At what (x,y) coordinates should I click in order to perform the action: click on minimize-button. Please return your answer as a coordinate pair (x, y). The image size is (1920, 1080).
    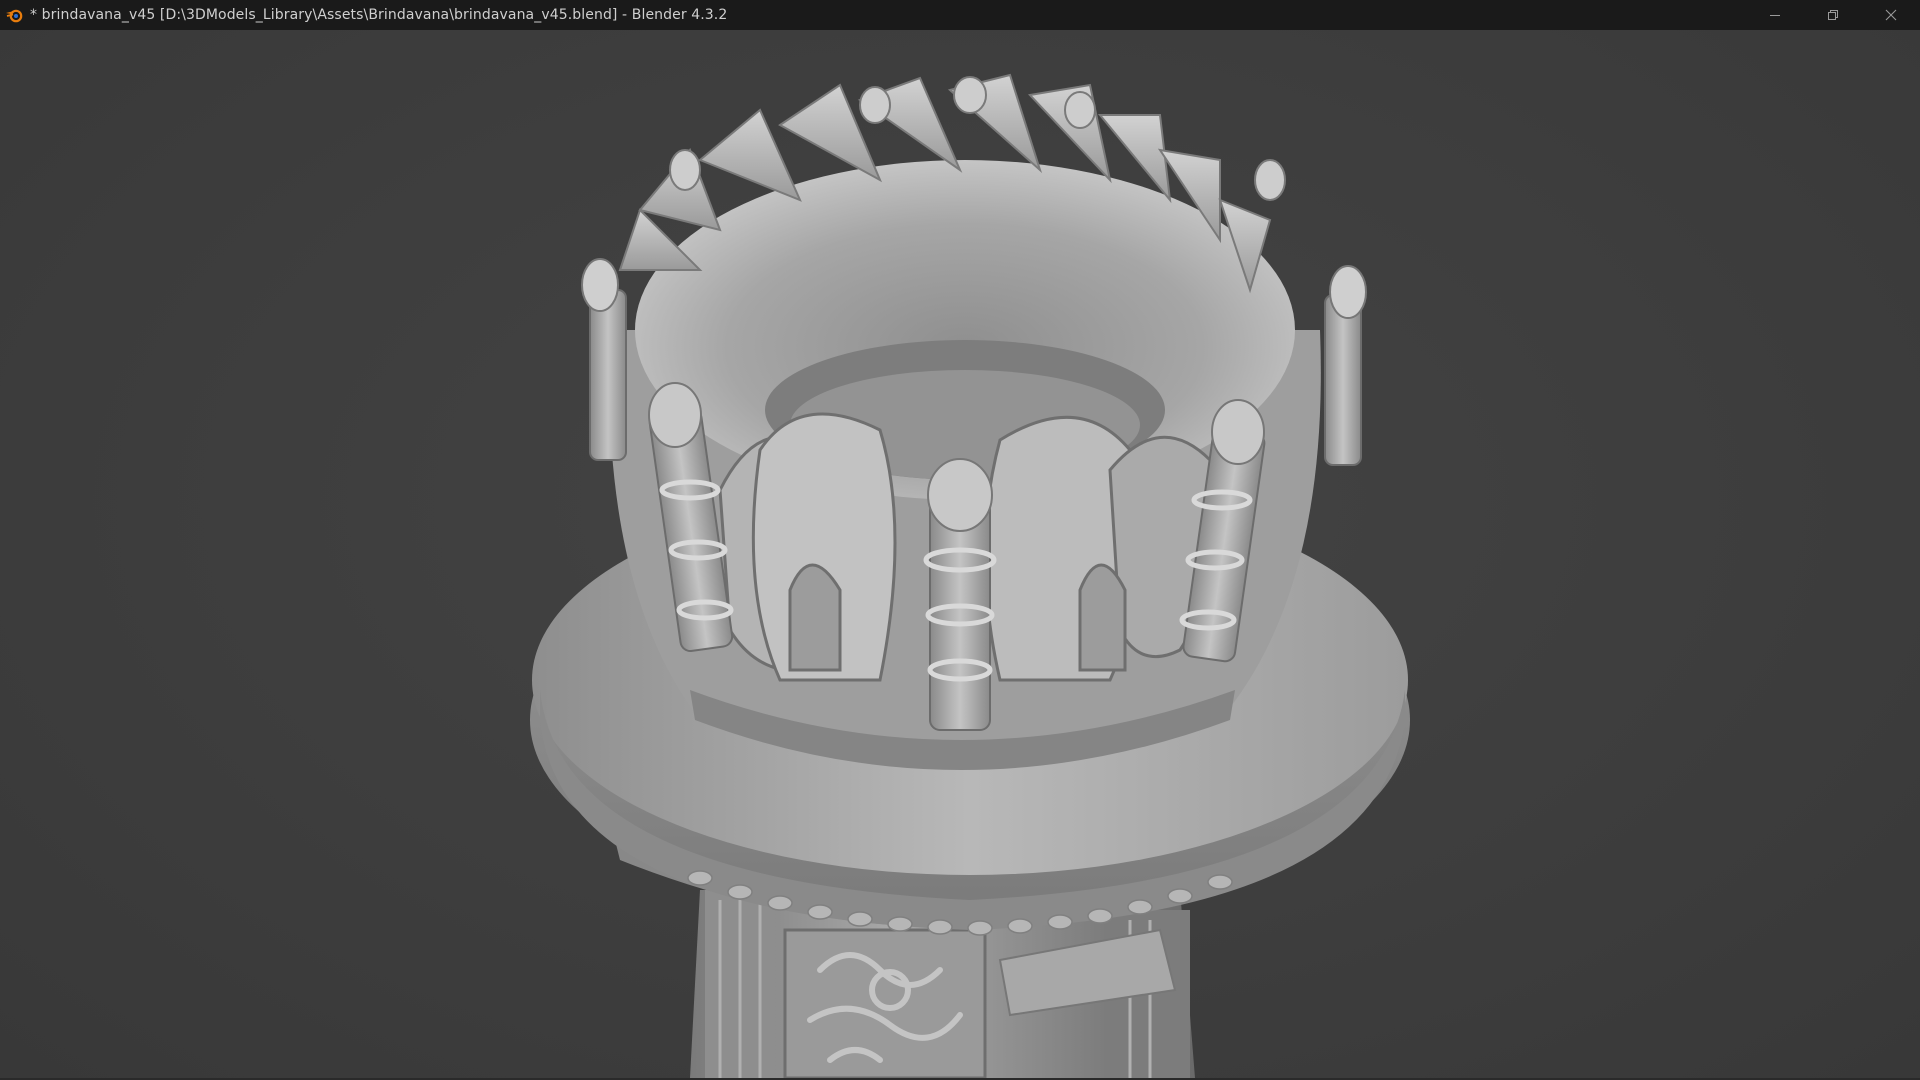
    Looking at the image, I should click on (1775, 15).